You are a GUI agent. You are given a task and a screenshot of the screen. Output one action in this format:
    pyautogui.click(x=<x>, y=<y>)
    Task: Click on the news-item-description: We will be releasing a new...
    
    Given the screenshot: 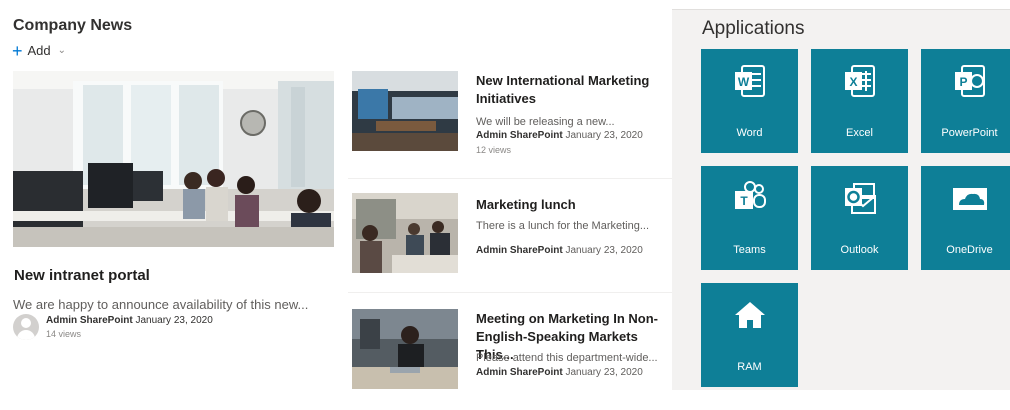 What is the action you would take?
    pyautogui.click(x=545, y=122)
    